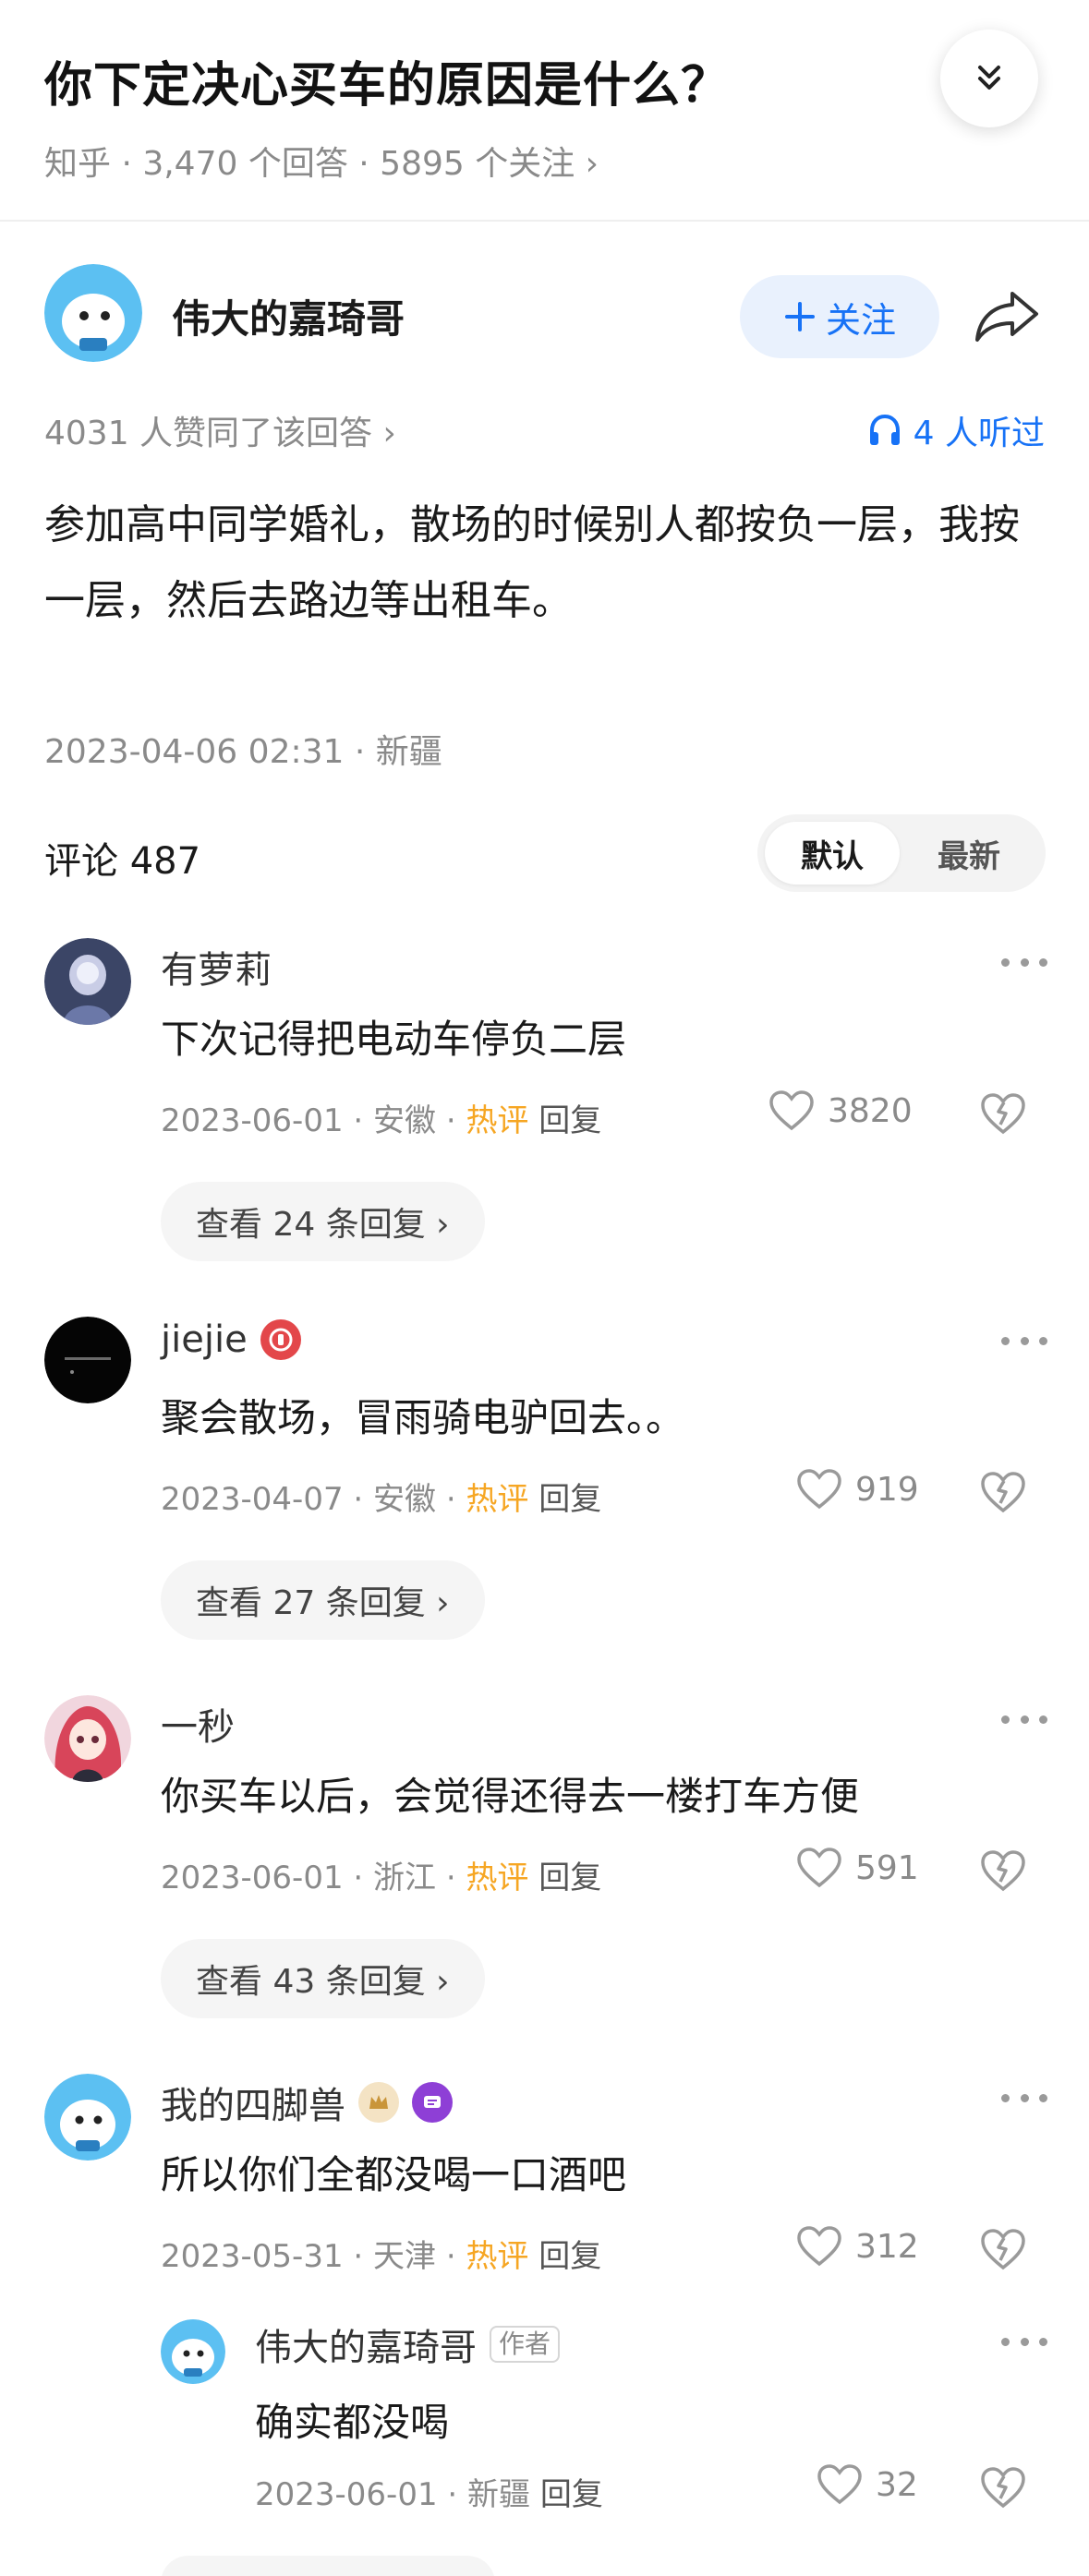  I want to click on commenter-name: 一秒, so click(198, 1724).